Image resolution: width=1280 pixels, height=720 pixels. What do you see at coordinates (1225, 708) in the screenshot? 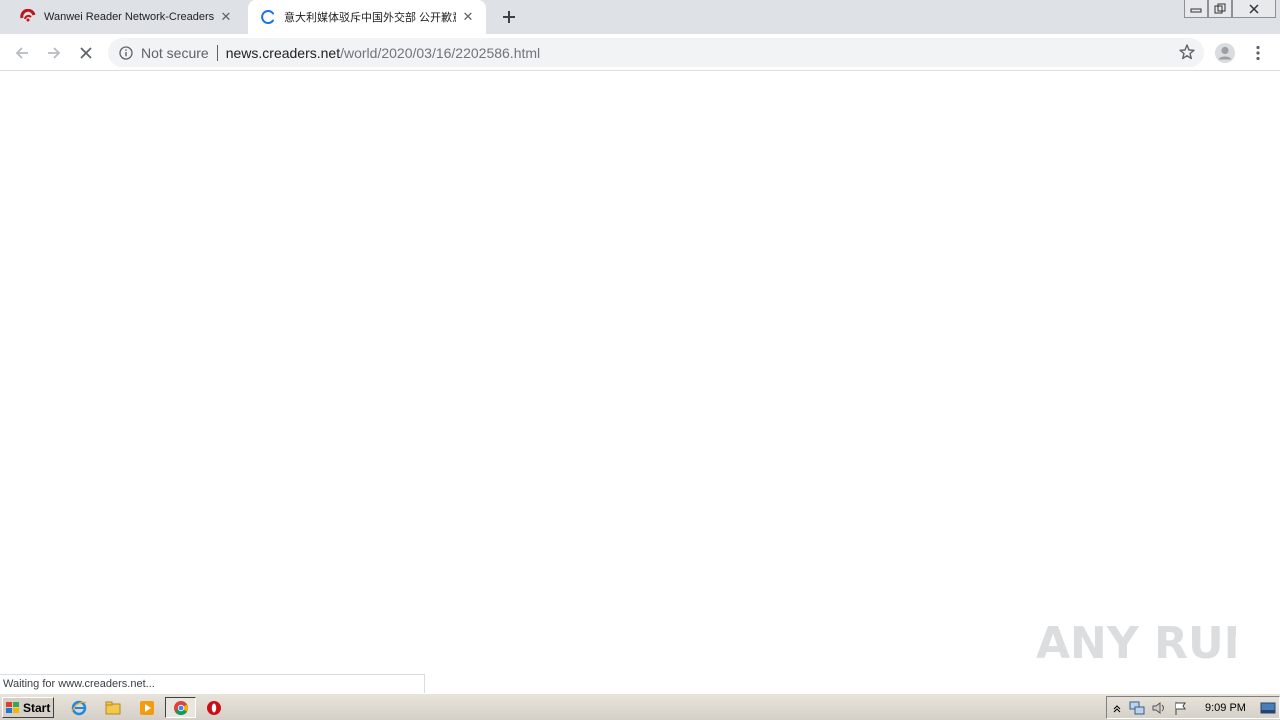
I see `taskbar-clock: 9:09 PM` at bounding box center [1225, 708].